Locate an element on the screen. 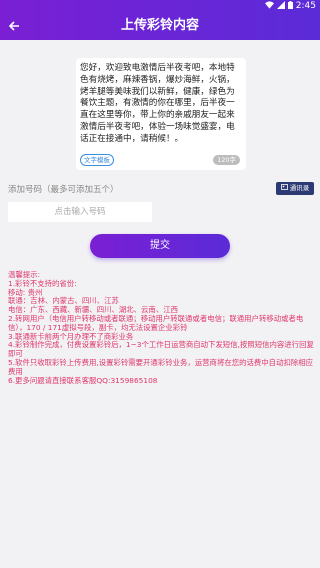  page-title: 上传彩铃内容 is located at coordinates (159, 25).